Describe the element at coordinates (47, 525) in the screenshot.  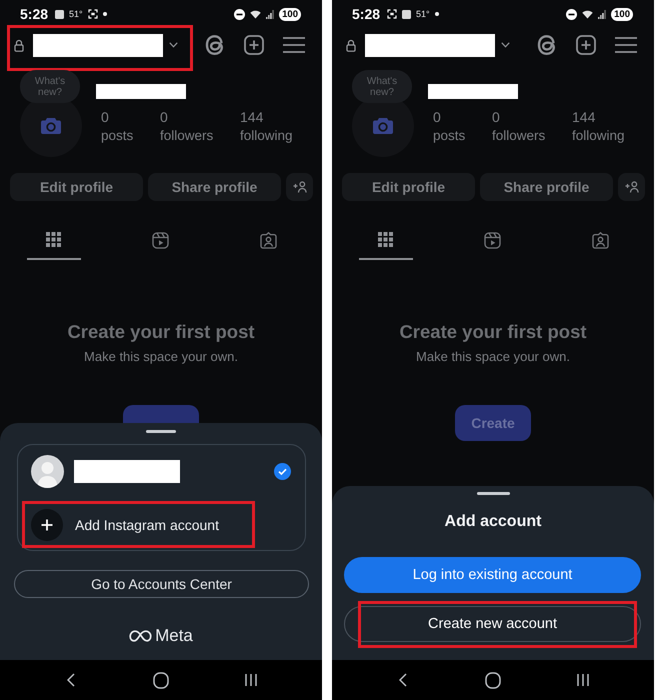
I see `plus-icon` at that location.